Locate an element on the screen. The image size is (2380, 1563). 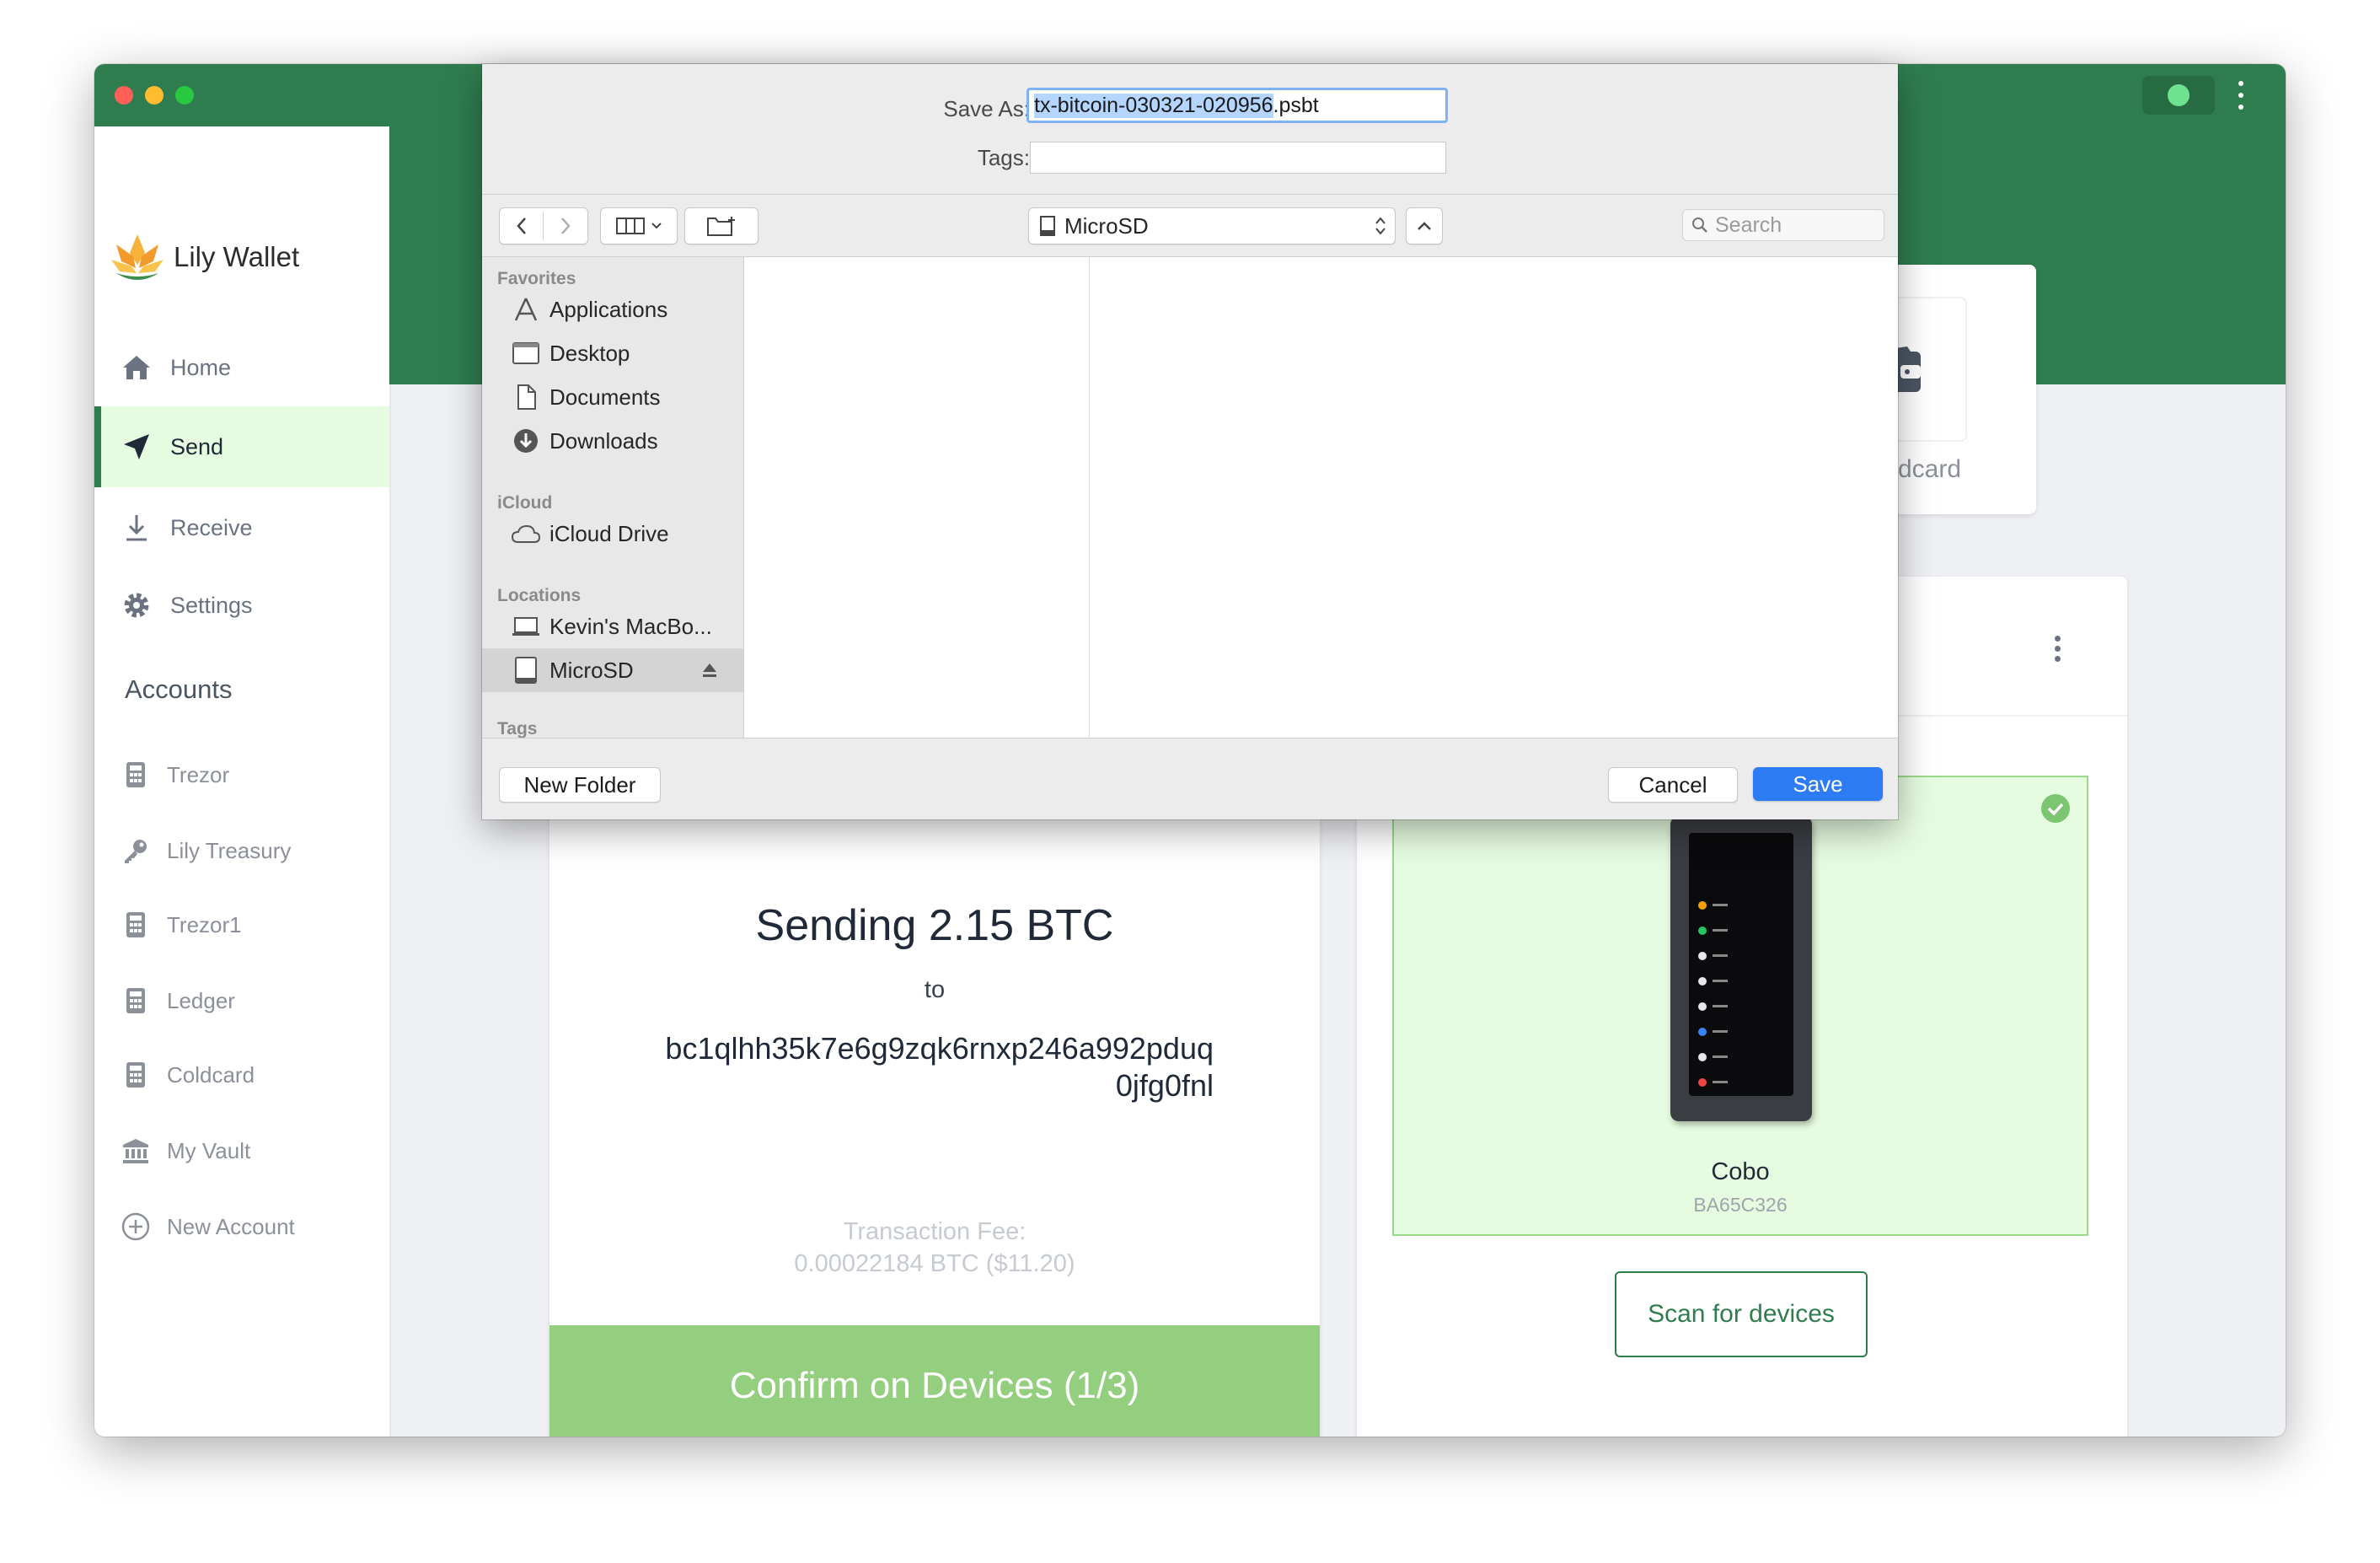
nav-settings: Settings is located at coordinates (241, 605).